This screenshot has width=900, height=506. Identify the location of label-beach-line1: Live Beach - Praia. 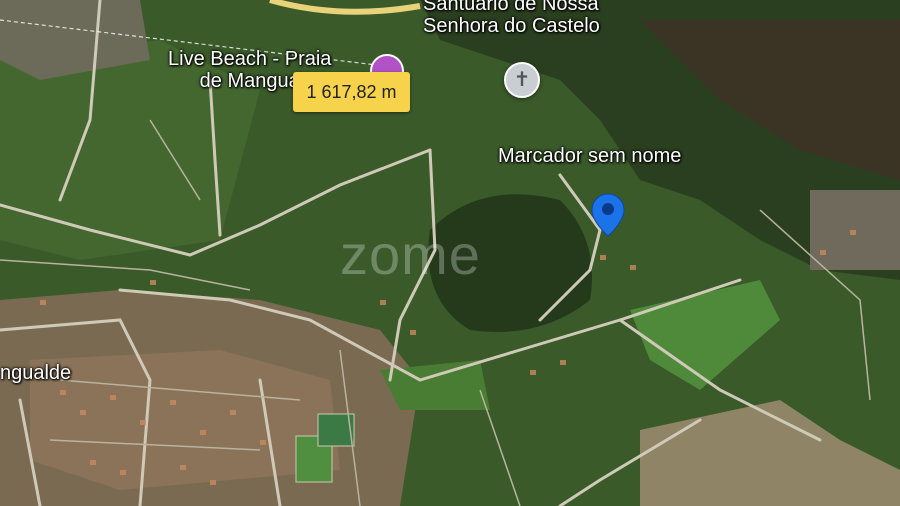
(250, 59).